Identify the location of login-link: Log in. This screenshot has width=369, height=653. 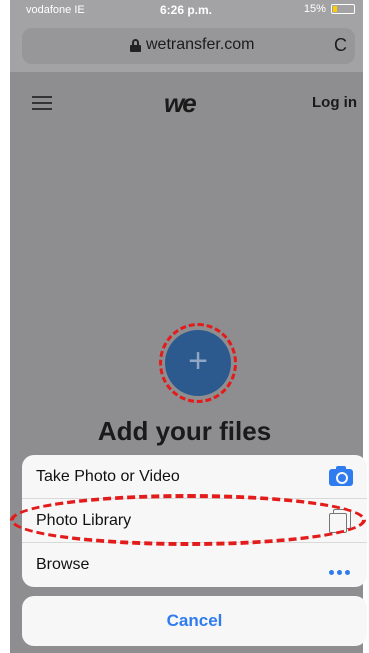
(334, 102).